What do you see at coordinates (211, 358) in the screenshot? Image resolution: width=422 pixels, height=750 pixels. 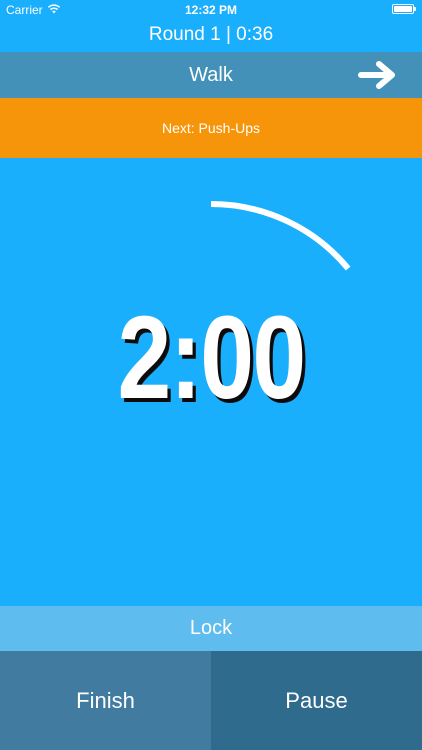 I see `countdown-display: 2:00` at bounding box center [211, 358].